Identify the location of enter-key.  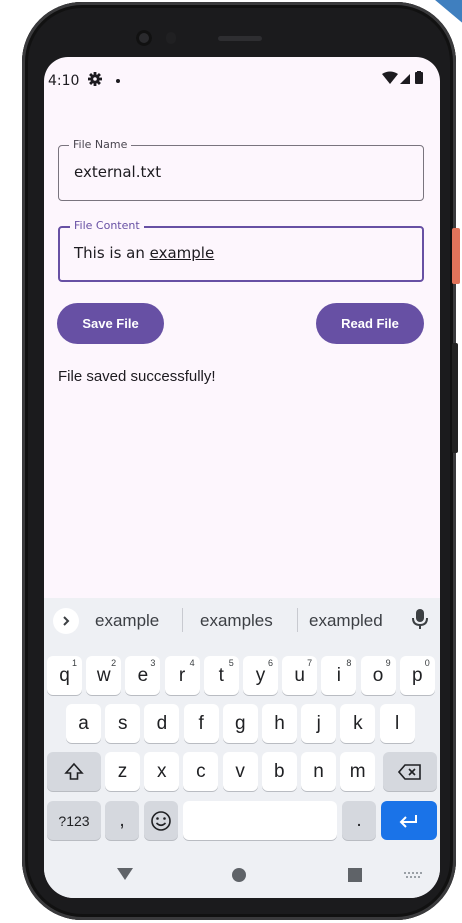
(409, 820).